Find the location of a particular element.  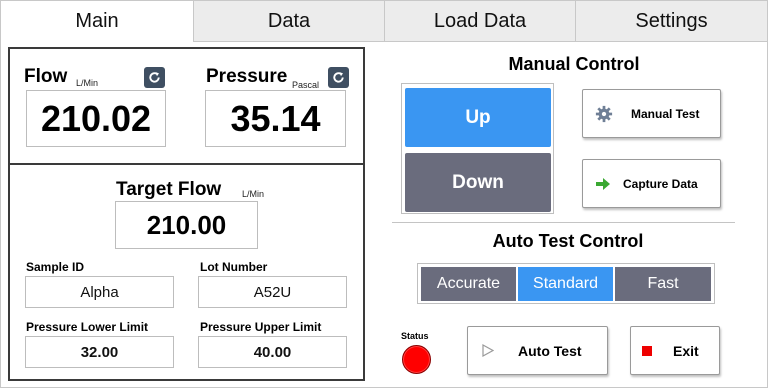

lot-number-label: Lot Number is located at coordinates (234, 267).